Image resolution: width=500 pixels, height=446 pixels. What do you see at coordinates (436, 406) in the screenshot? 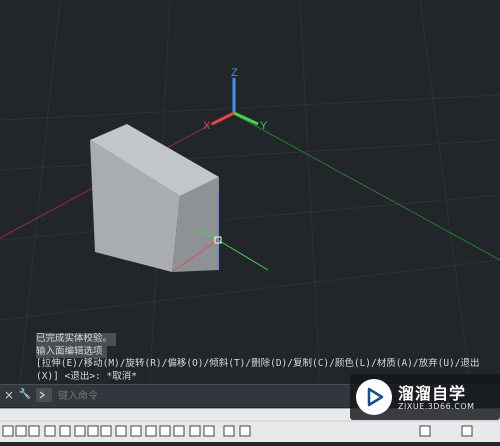
I see `watermark-url: ZIXUE.3D66.COM` at bounding box center [436, 406].